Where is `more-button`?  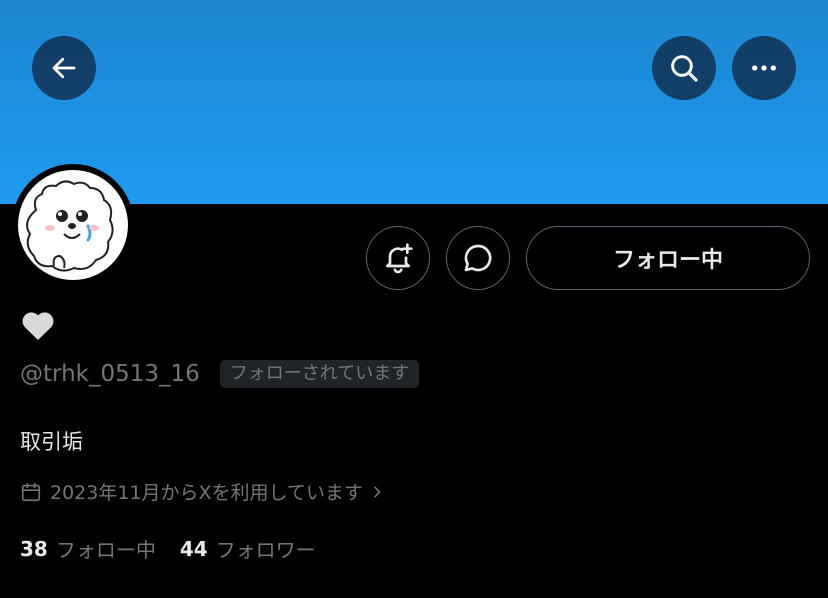 more-button is located at coordinates (764, 68).